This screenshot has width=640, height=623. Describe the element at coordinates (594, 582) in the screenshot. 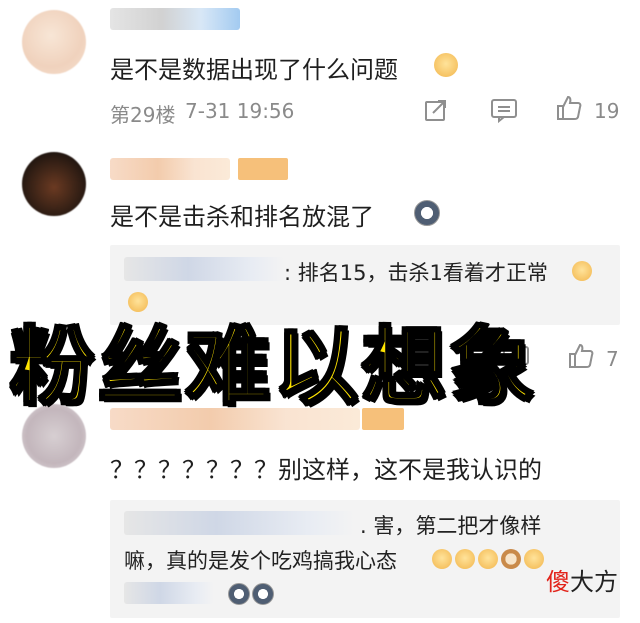

I see `watermark-rest: 大方` at that location.